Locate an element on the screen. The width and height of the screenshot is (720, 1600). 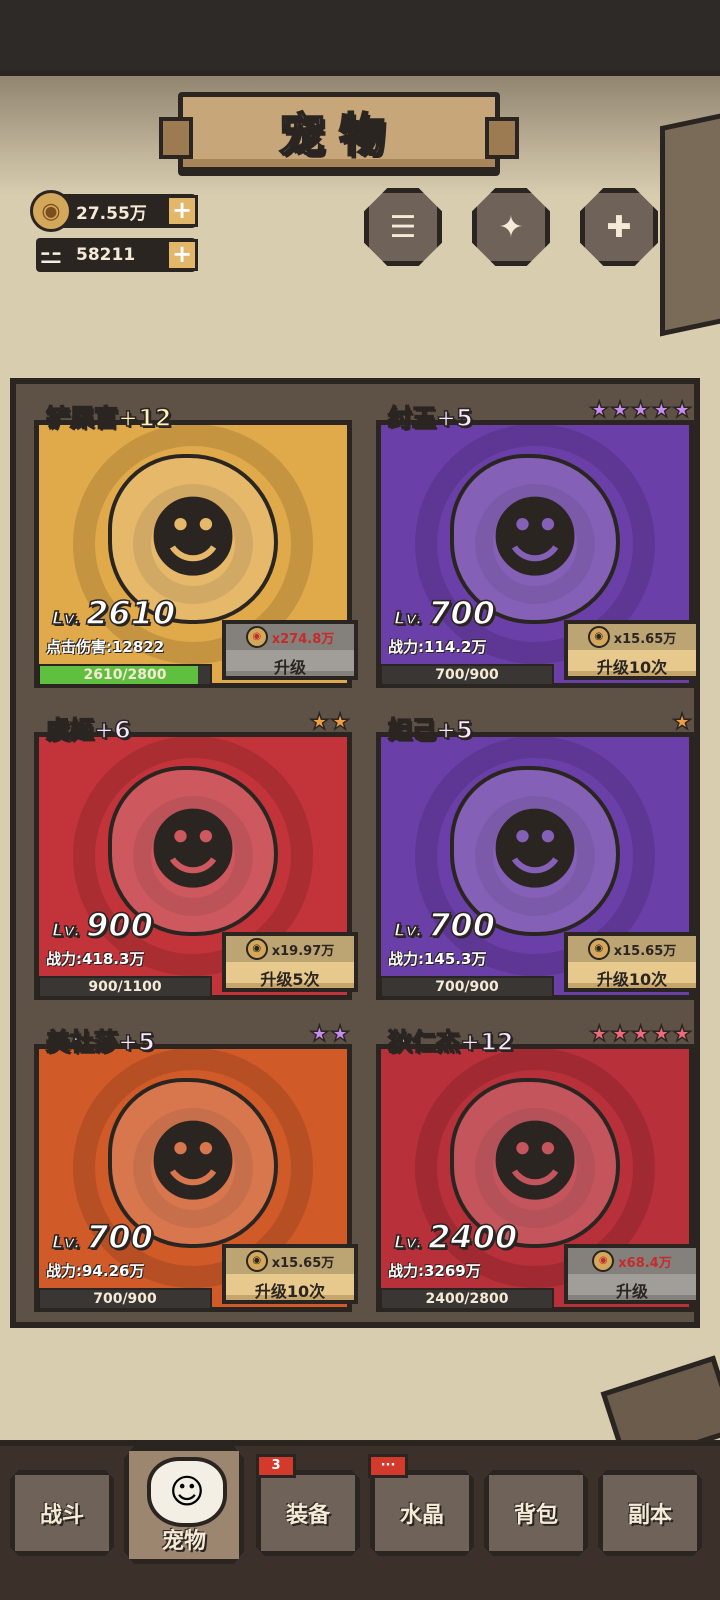
upgrade-cost-value: x19.97万 is located at coordinates (303, 951).